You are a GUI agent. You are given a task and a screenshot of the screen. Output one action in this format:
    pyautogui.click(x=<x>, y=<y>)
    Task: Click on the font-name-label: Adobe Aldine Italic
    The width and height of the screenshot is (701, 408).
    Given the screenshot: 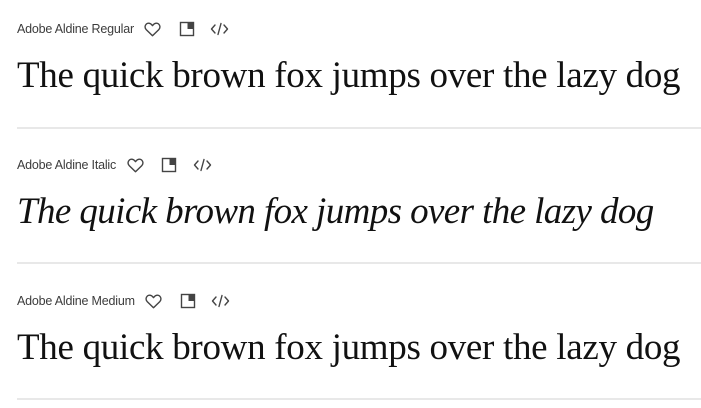 What is the action you would take?
    pyautogui.click(x=67, y=165)
    